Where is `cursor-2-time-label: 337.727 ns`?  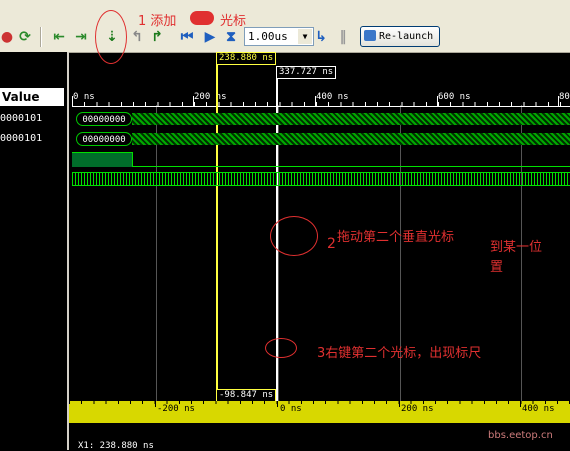
cursor-2-time-label: 337.727 ns is located at coordinates (306, 72).